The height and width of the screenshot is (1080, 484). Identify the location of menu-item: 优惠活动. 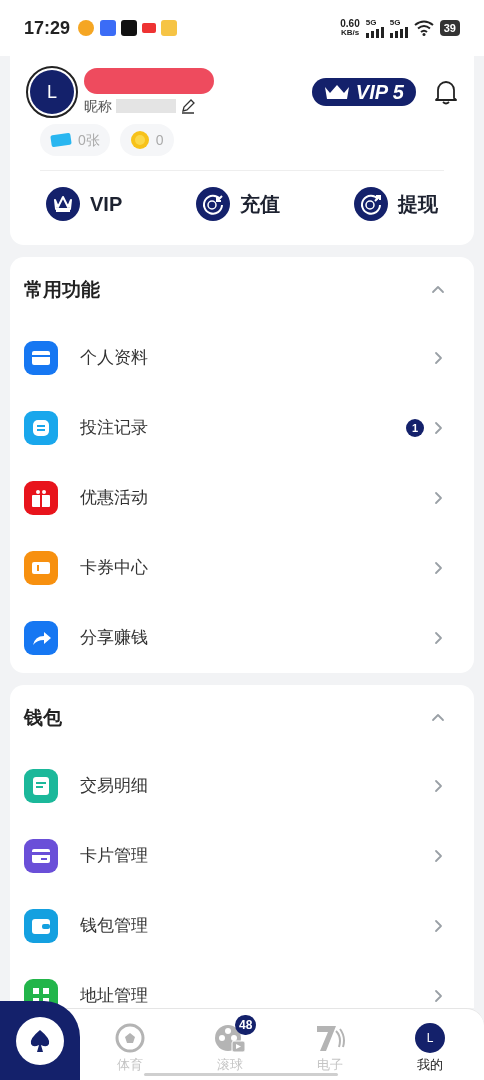
(242, 498).